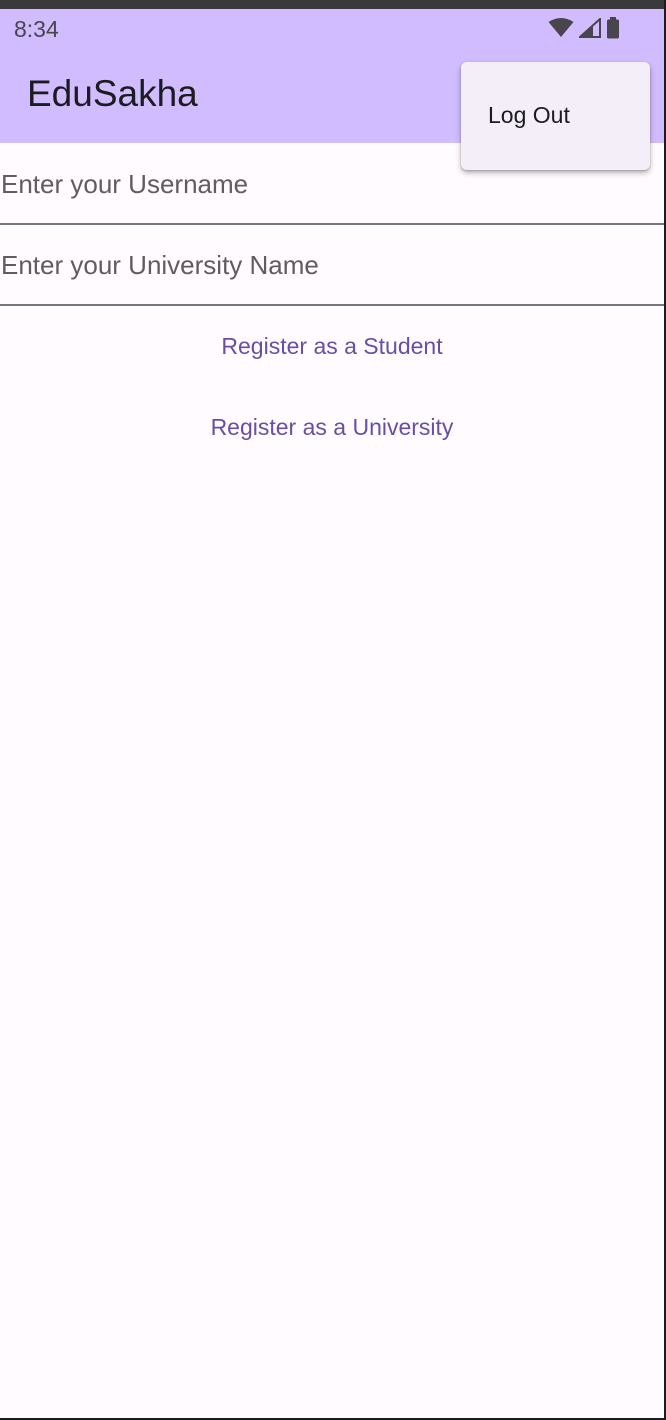 The width and height of the screenshot is (666, 1420). Describe the element at coordinates (332, 29) in the screenshot. I see `status-bar: 8:34` at that location.